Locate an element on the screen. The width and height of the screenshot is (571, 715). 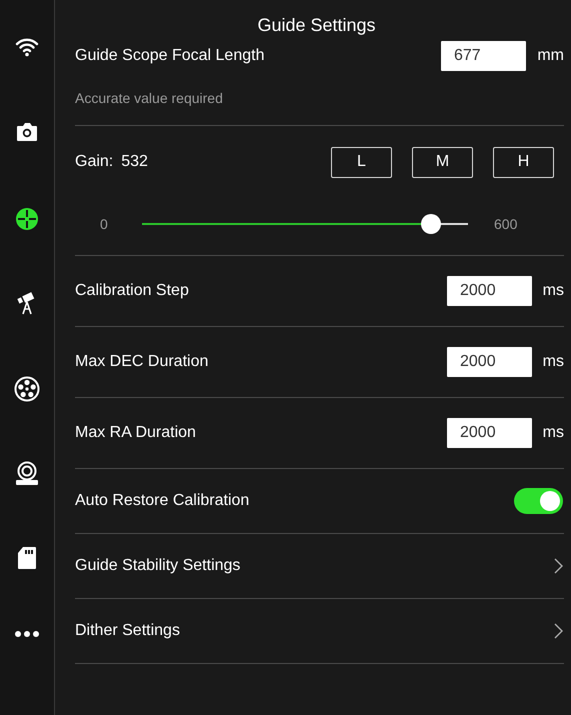
preset-button: L is located at coordinates (361, 162).